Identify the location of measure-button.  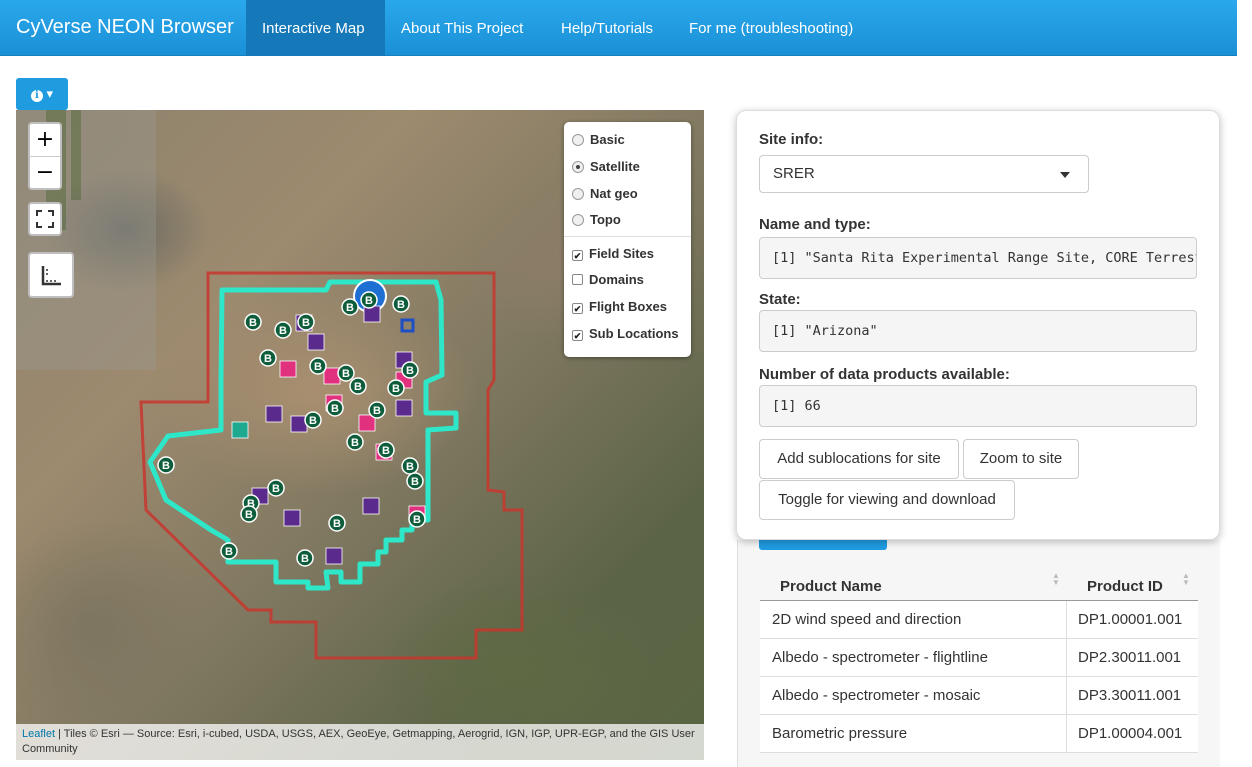
(51, 275).